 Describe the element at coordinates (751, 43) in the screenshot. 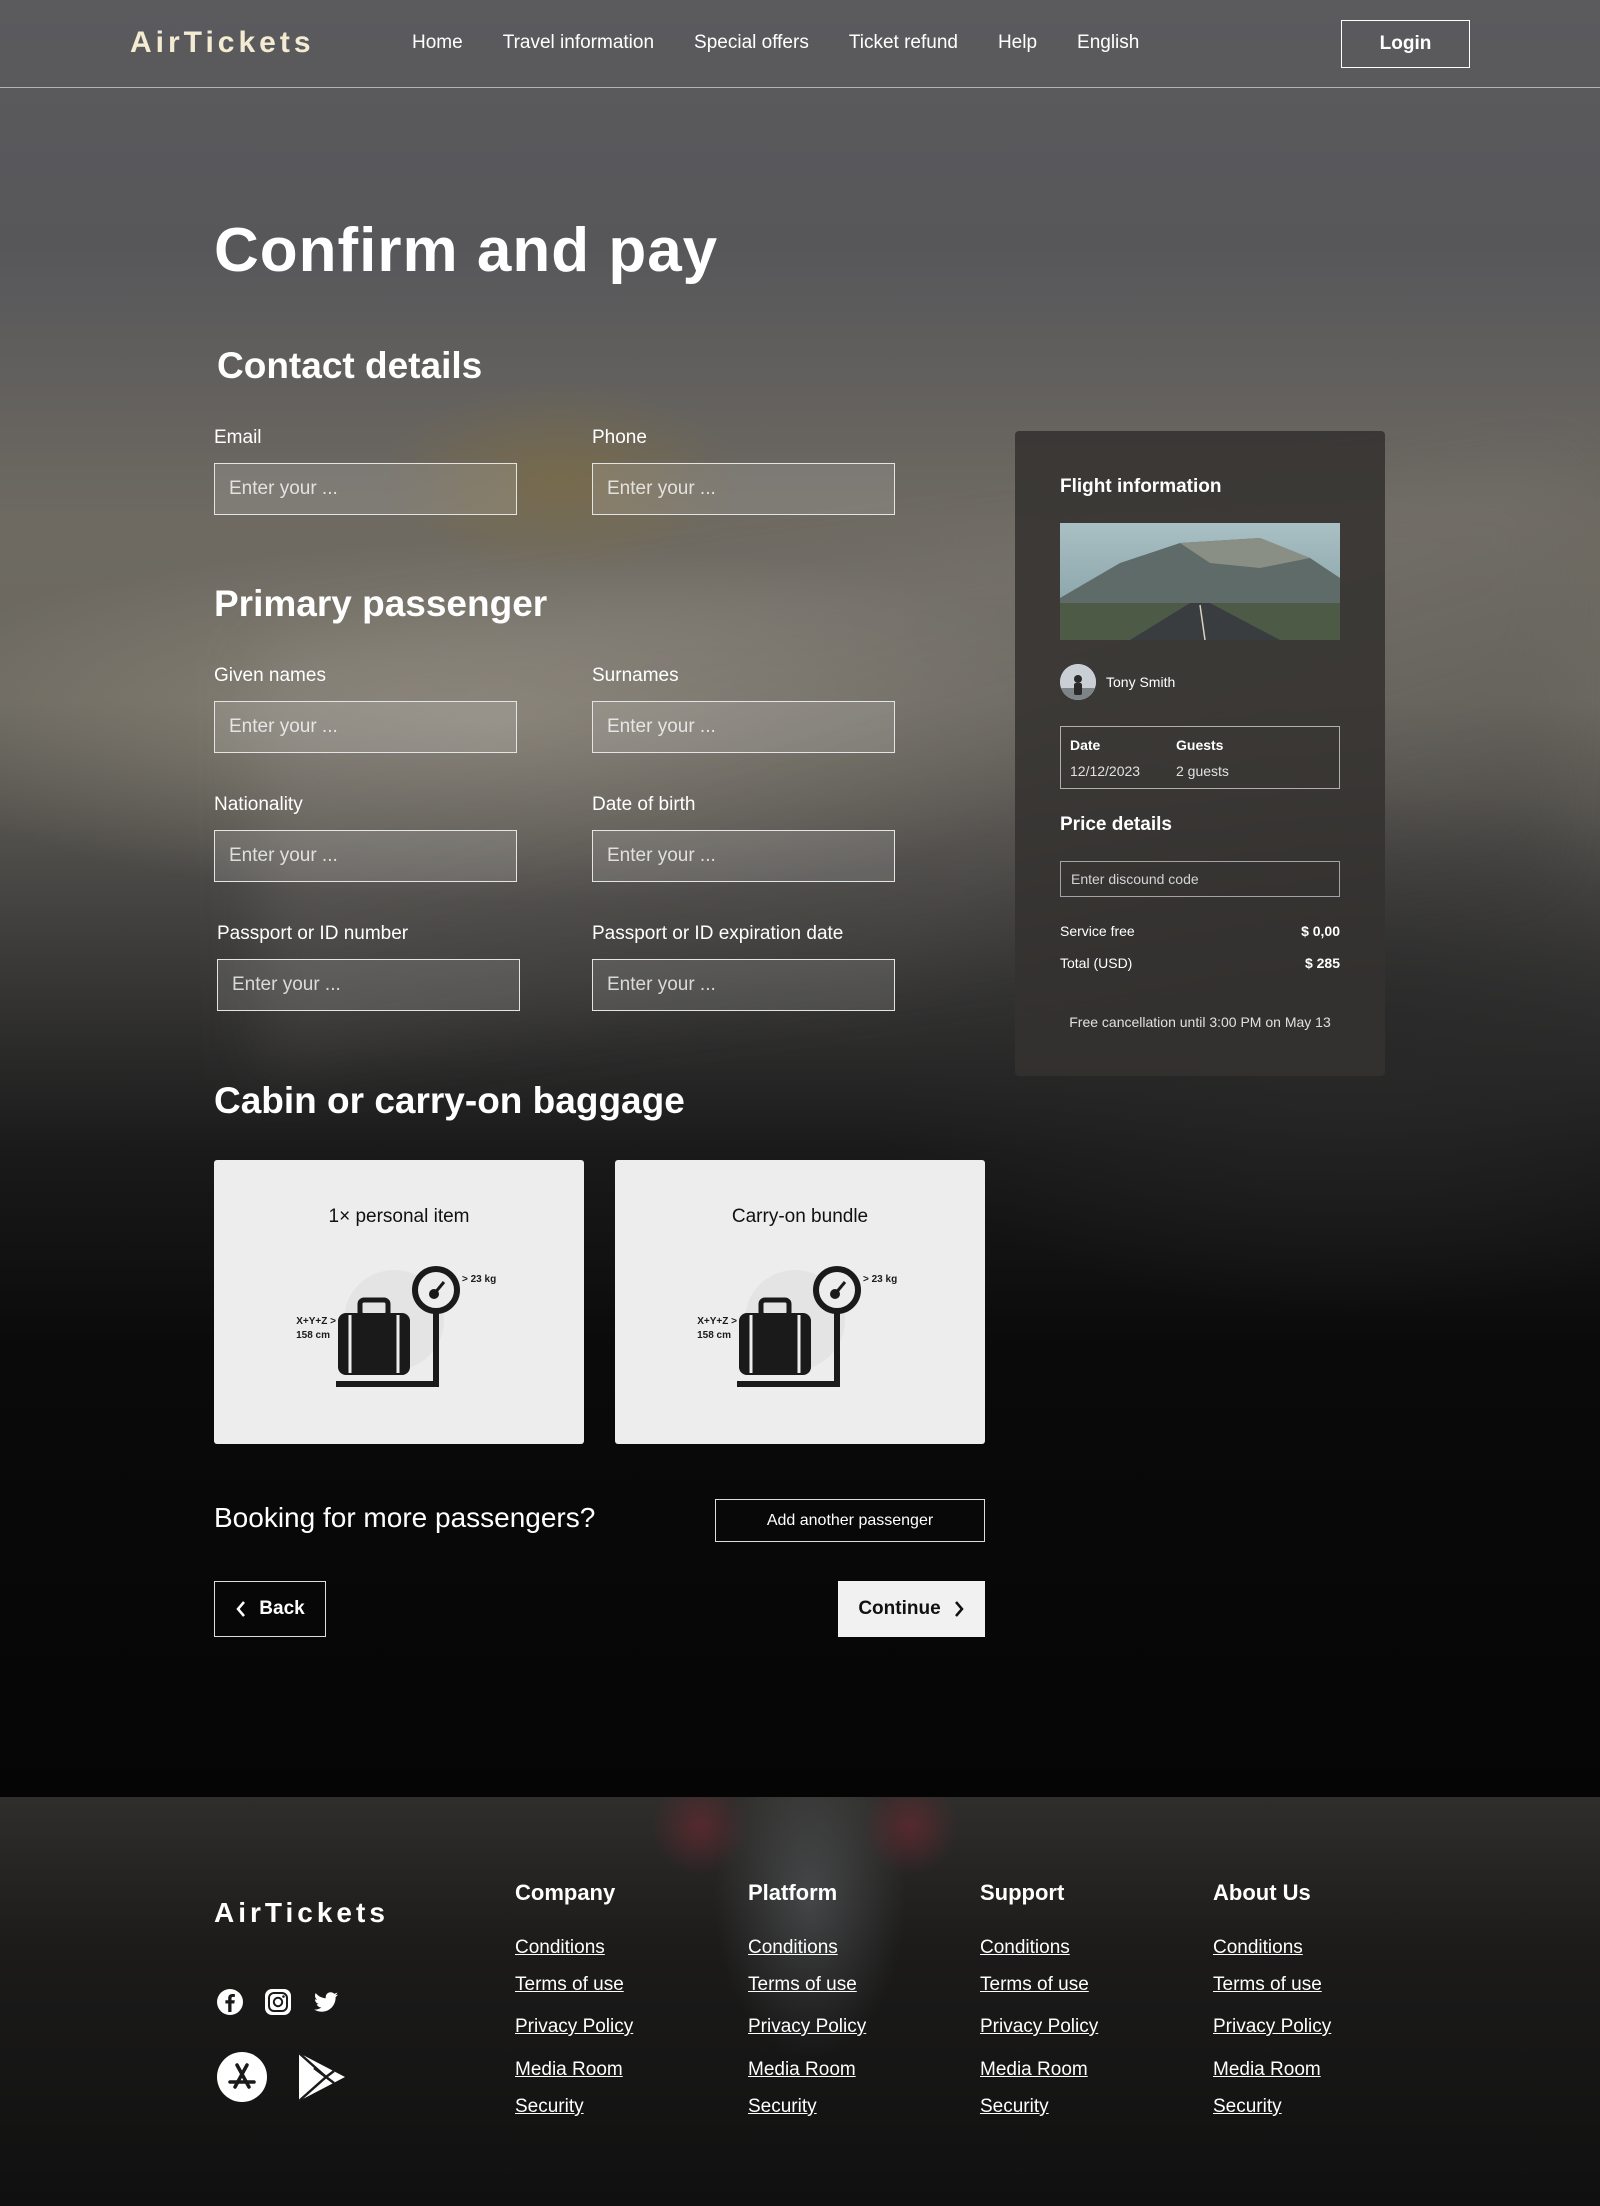

I see `nav-special-offers: Special offers` at that location.